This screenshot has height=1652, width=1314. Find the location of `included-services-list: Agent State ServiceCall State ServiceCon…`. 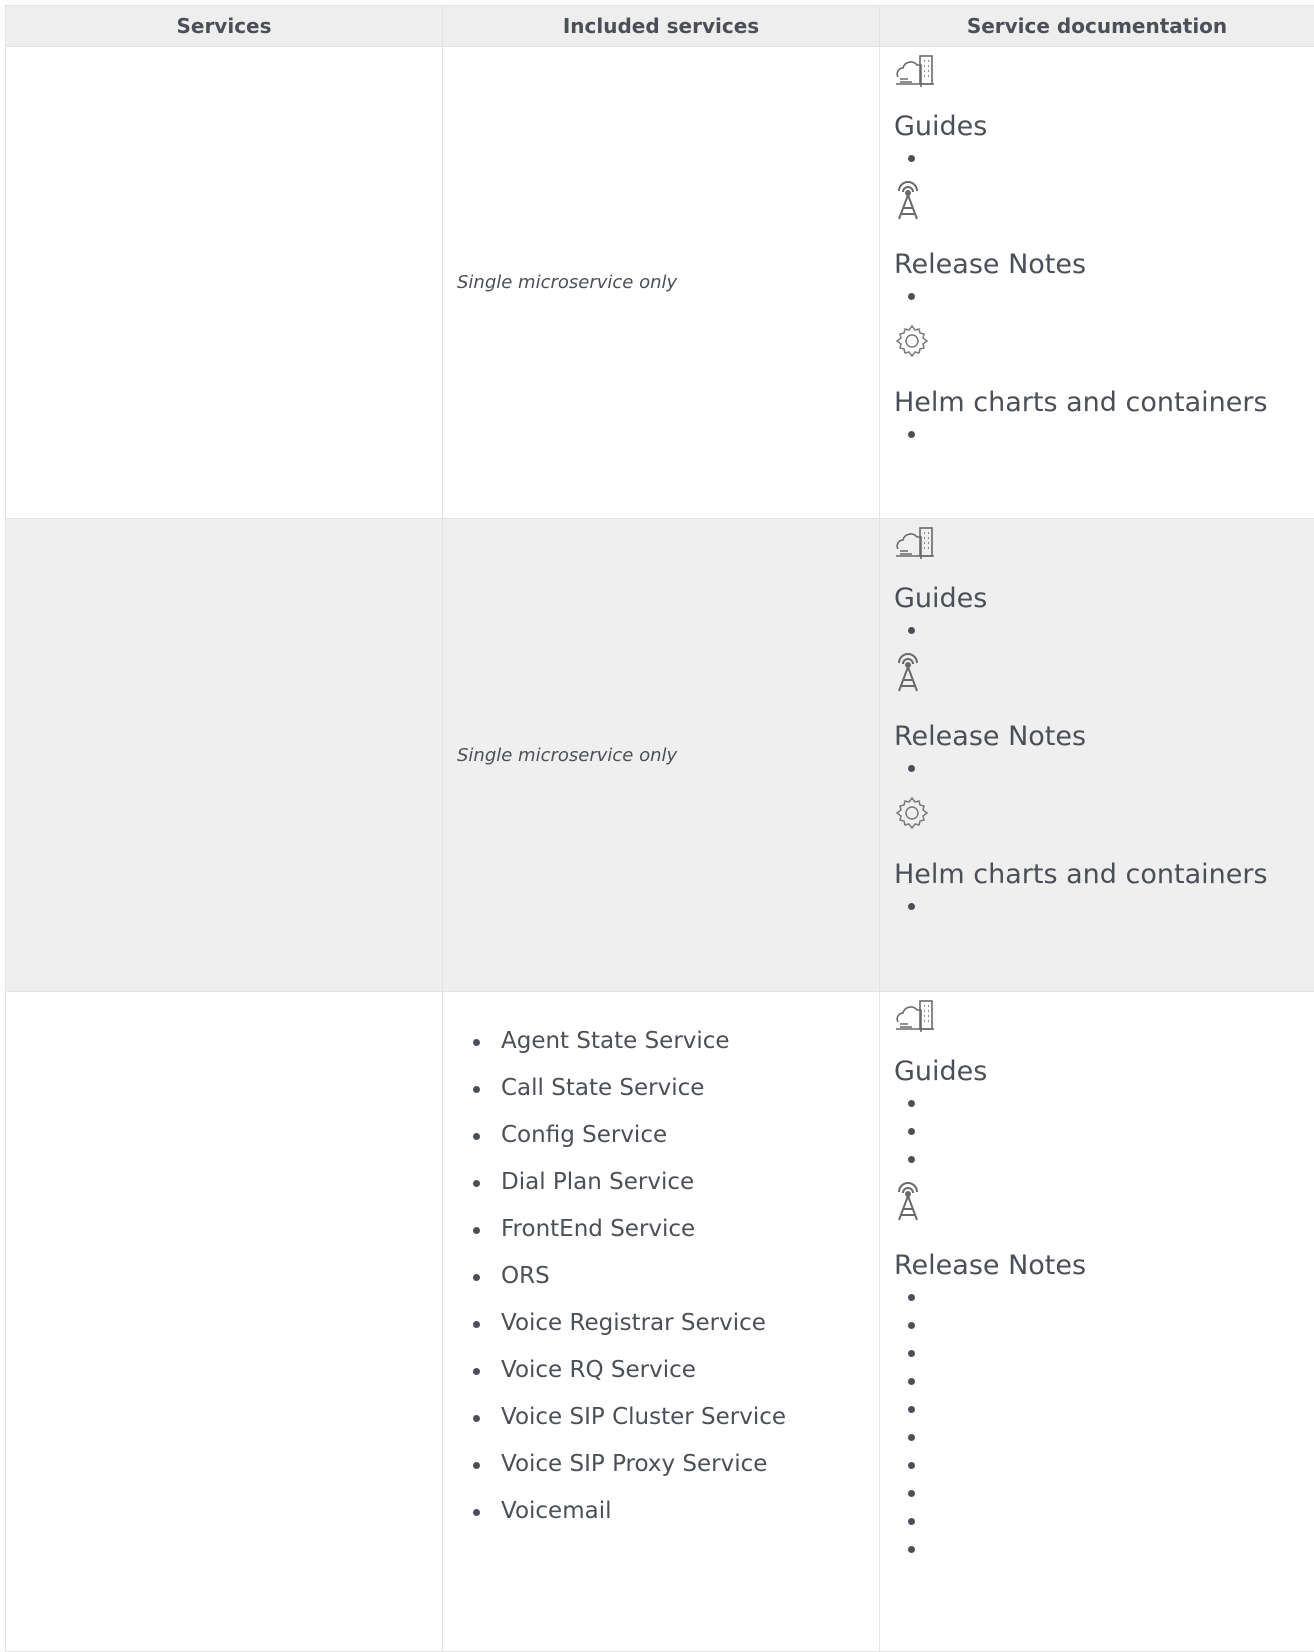

included-services-list: Agent State ServiceCall State ServiceCon… is located at coordinates (661, 1276).